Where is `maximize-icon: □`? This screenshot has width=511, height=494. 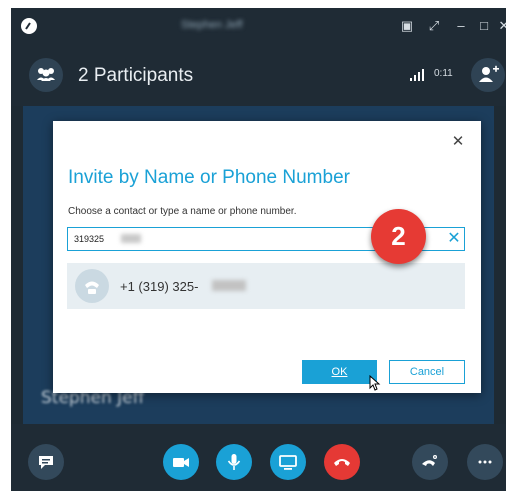
maximize-icon: □ is located at coordinates (484, 26).